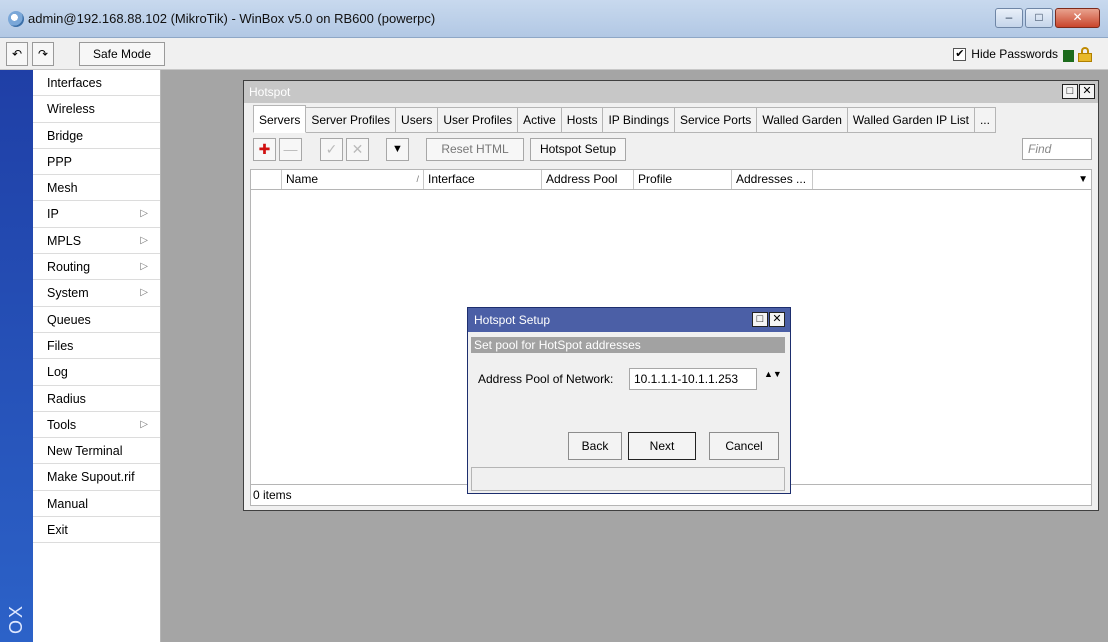 The image size is (1108, 642). I want to click on sort-indicator-icon: /, so click(417, 179).